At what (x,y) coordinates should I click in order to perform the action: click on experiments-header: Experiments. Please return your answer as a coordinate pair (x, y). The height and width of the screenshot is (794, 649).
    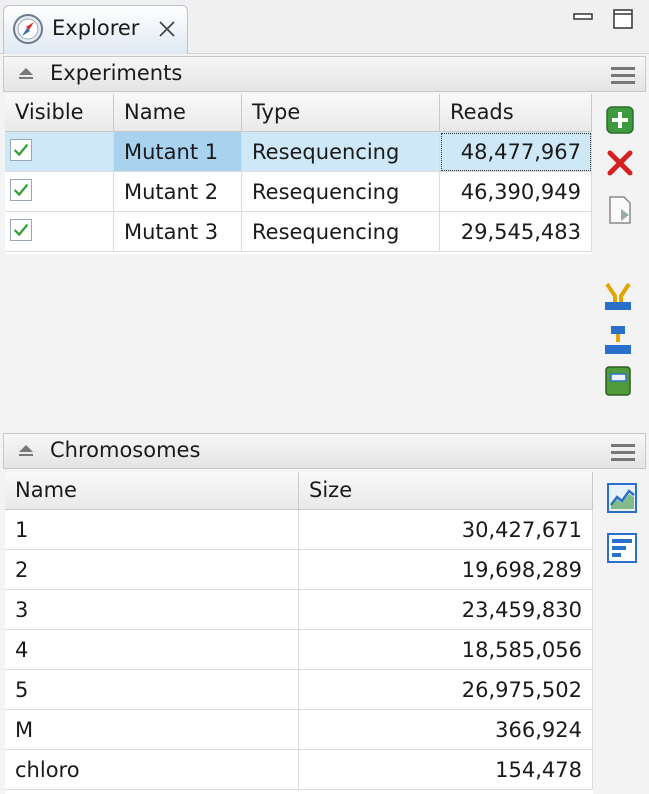
    Looking at the image, I should click on (324, 74).